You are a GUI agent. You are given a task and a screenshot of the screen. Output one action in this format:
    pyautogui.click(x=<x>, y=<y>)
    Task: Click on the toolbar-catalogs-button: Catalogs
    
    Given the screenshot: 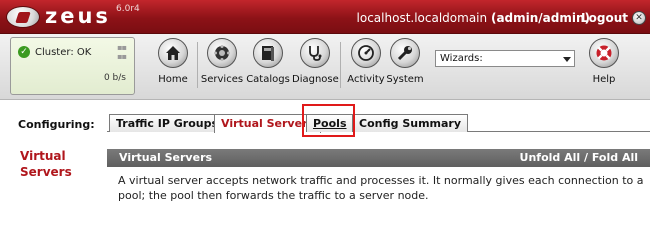 What is the action you would take?
    pyautogui.click(x=268, y=66)
    